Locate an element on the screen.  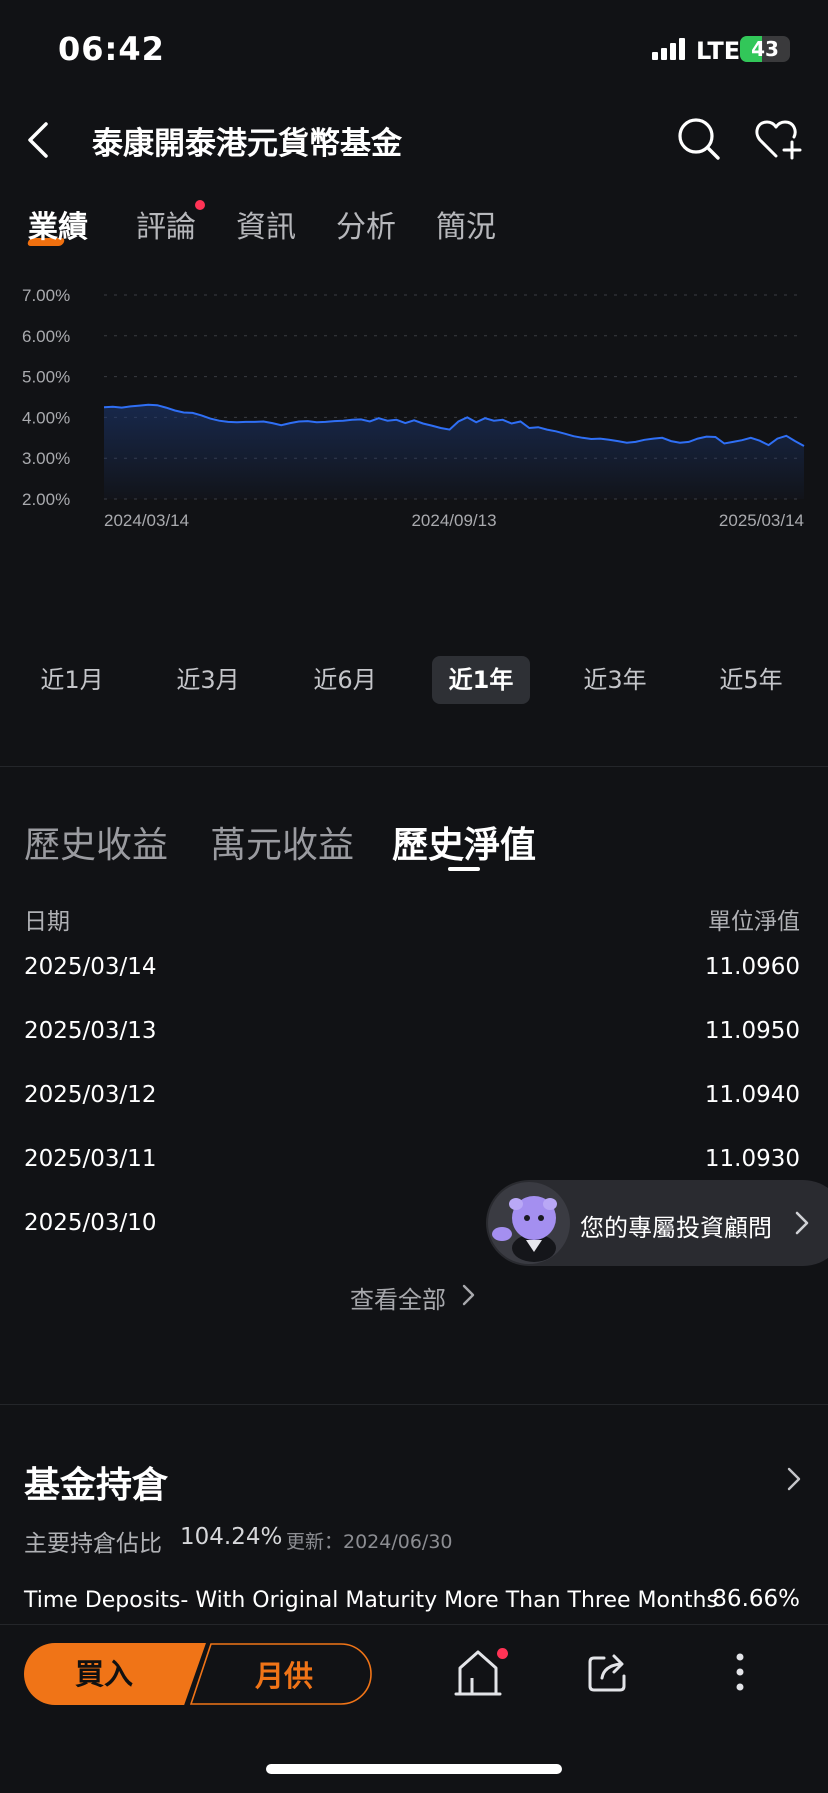
nav-row-value: 11.0950 is located at coordinates (752, 1031).